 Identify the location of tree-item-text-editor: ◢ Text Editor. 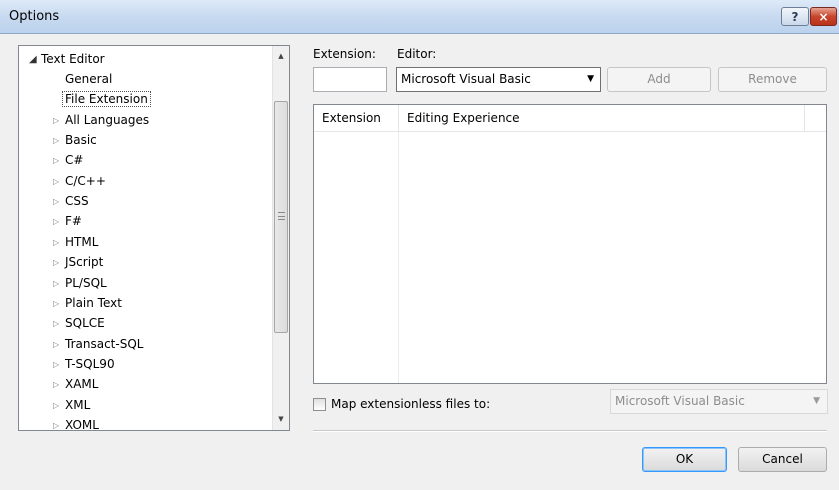
(67, 59).